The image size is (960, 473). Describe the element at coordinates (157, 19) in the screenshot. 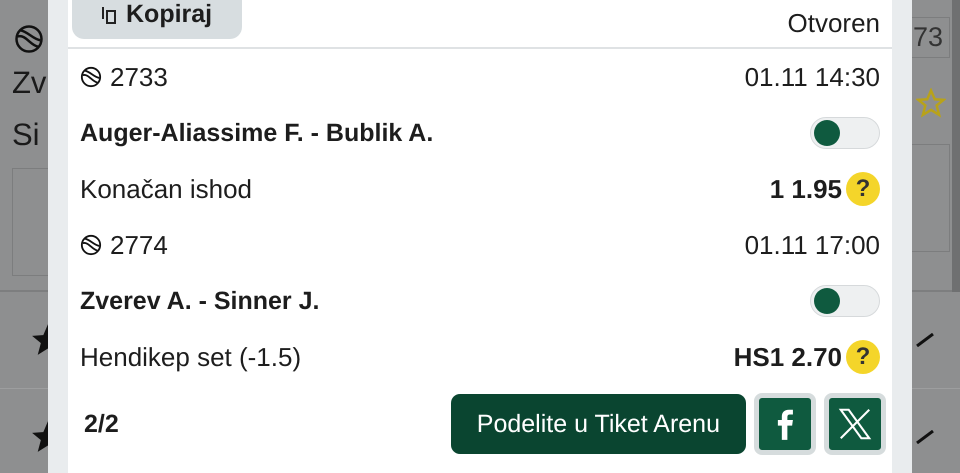

I see `copy-button: Kopiraj` at that location.